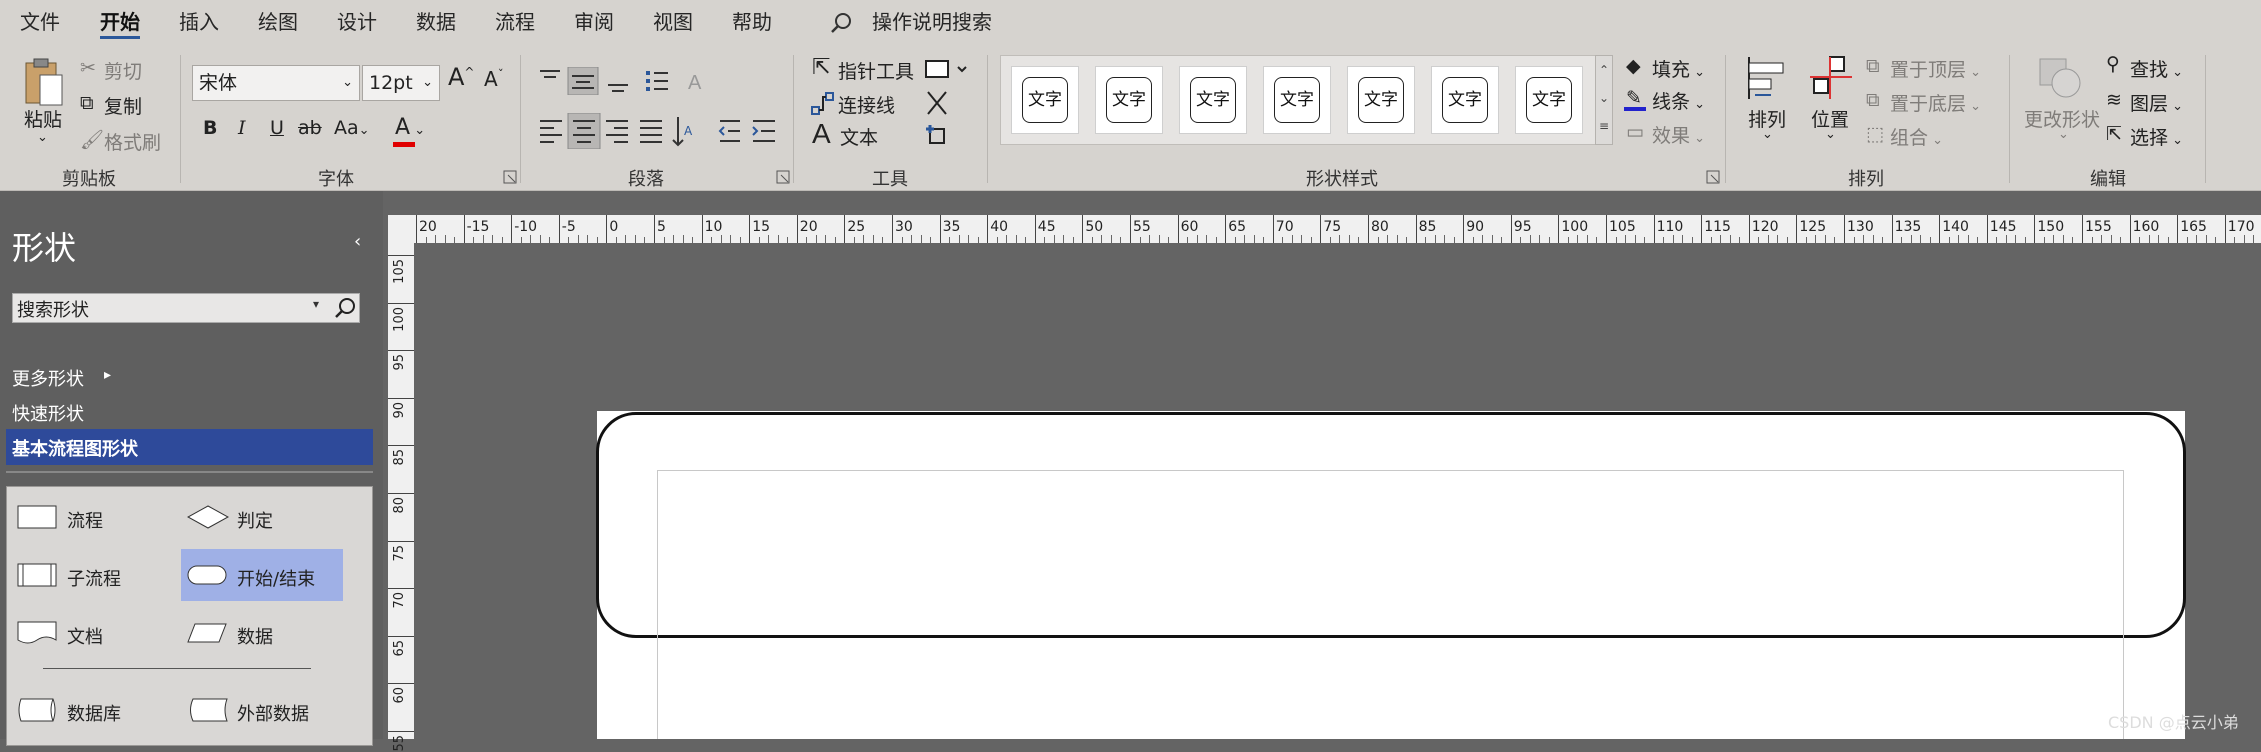 This screenshot has width=2261, height=752. Describe the element at coordinates (752, 22) in the screenshot. I see `menu-help: 帮助` at that location.